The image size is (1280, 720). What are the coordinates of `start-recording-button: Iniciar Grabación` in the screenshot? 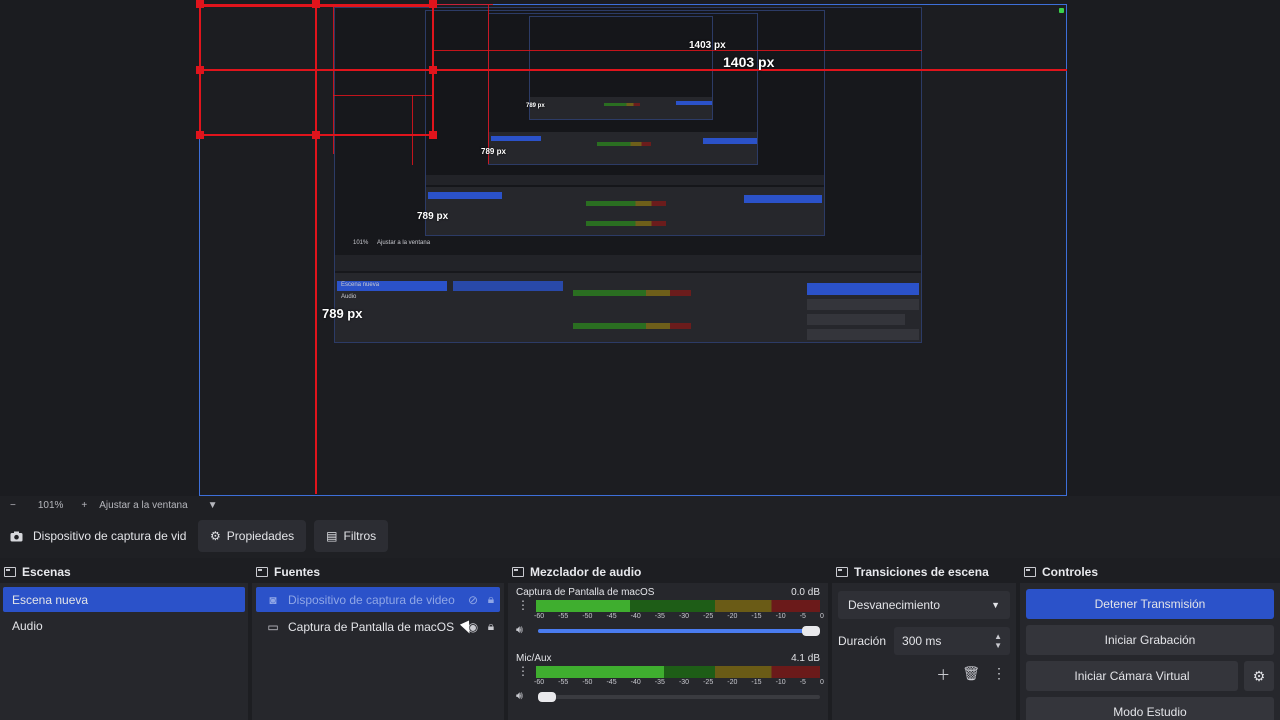 It's located at (1150, 640).